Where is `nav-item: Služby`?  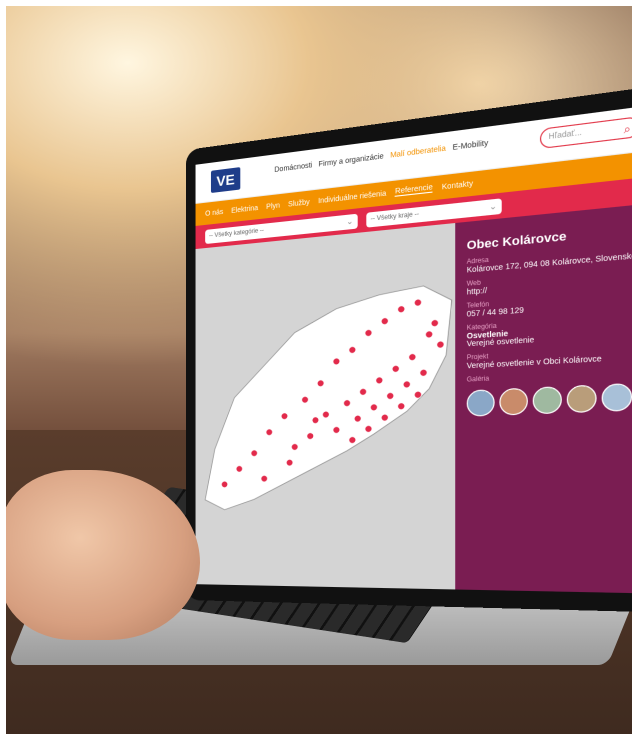 nav-item: Služby is located at coordinates (299, 203).